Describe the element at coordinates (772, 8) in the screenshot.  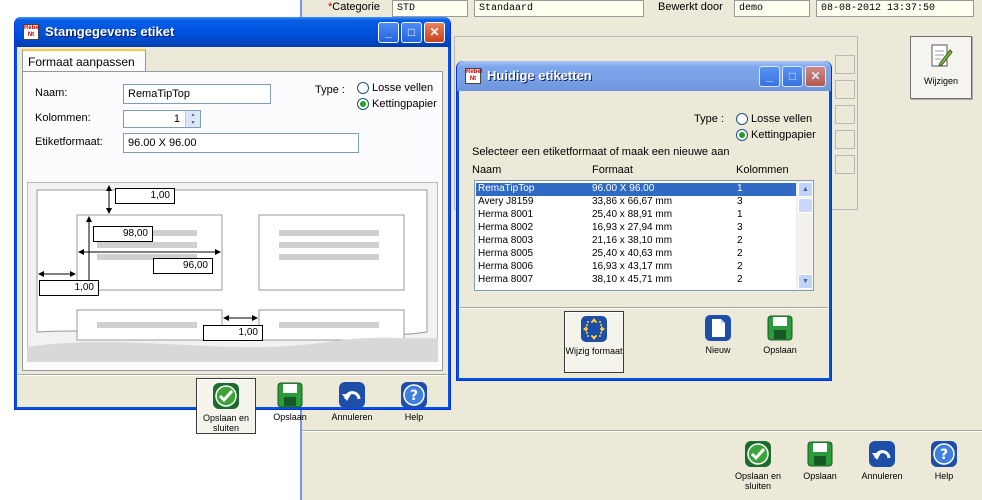
I see `edited-by-field: demo` at that location.